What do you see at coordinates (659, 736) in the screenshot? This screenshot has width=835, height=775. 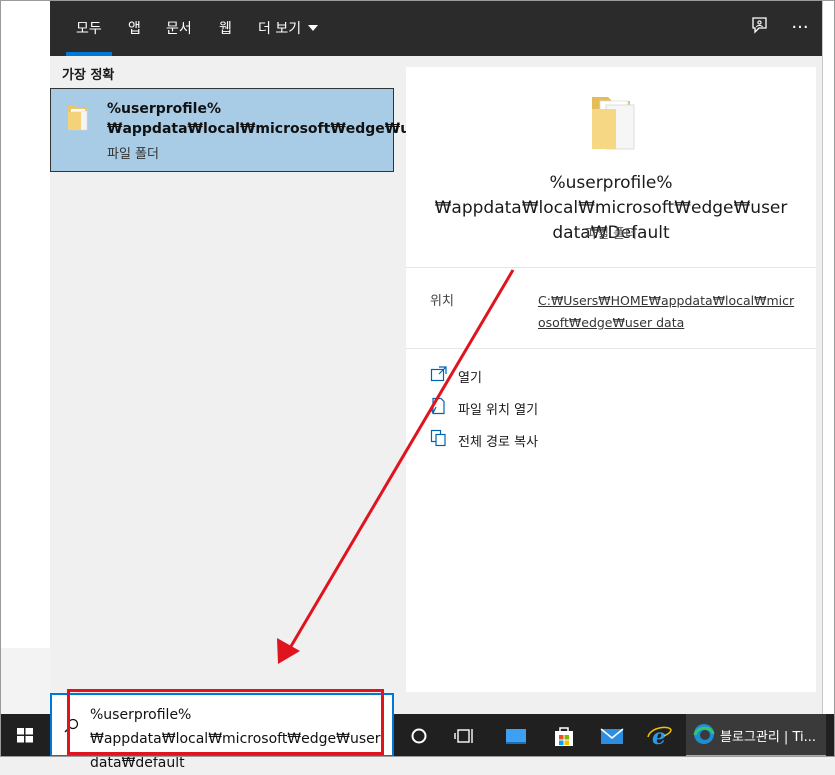 I see `internet-explorer-icon: e` at bounding box center [659, 736].